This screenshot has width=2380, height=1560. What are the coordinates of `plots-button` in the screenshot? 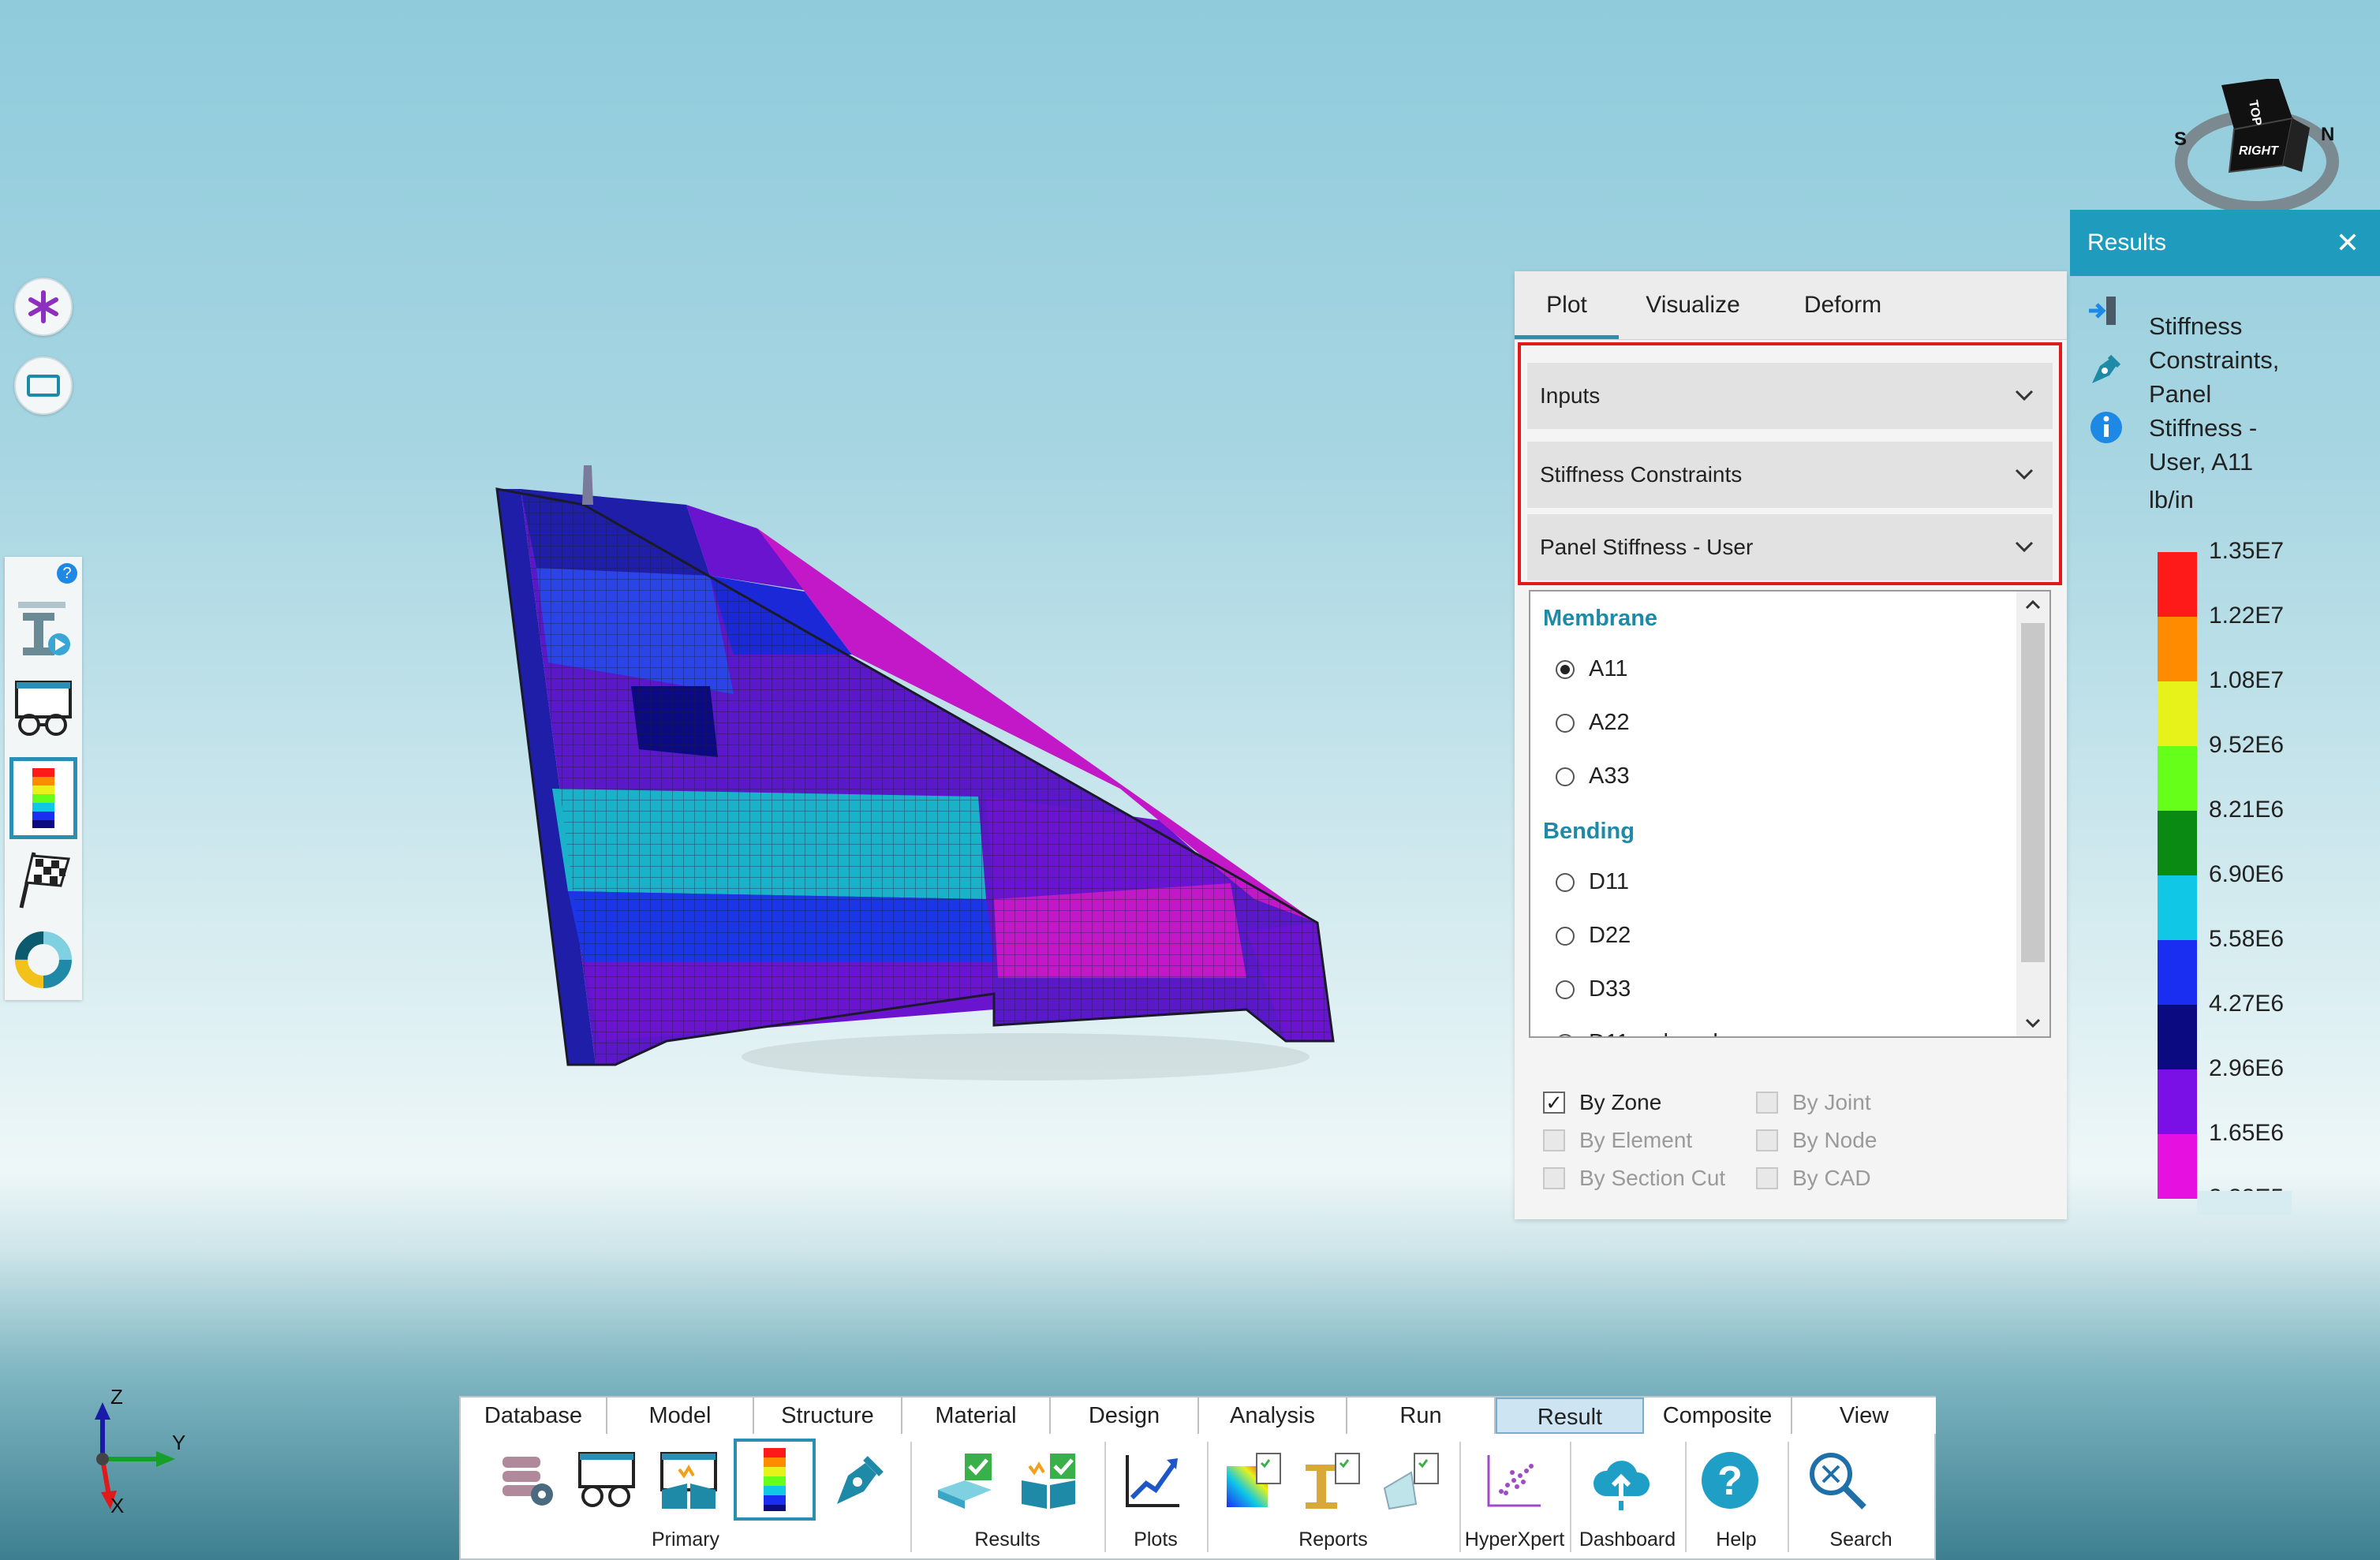 It's located at (1152, 1480).